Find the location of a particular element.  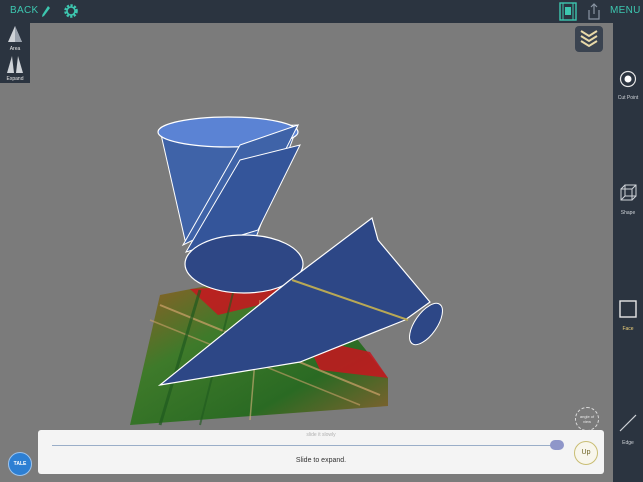

layers-icon is located at coordinates (589, 39).